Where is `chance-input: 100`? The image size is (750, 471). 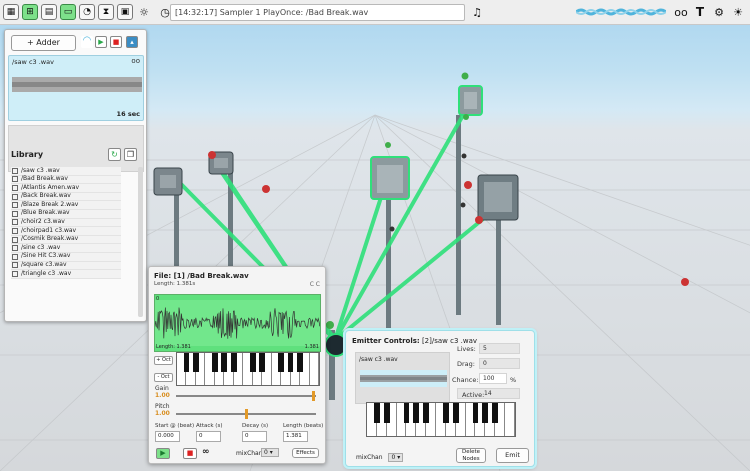
chance-input: 100 is located at coordinates (493, 378).